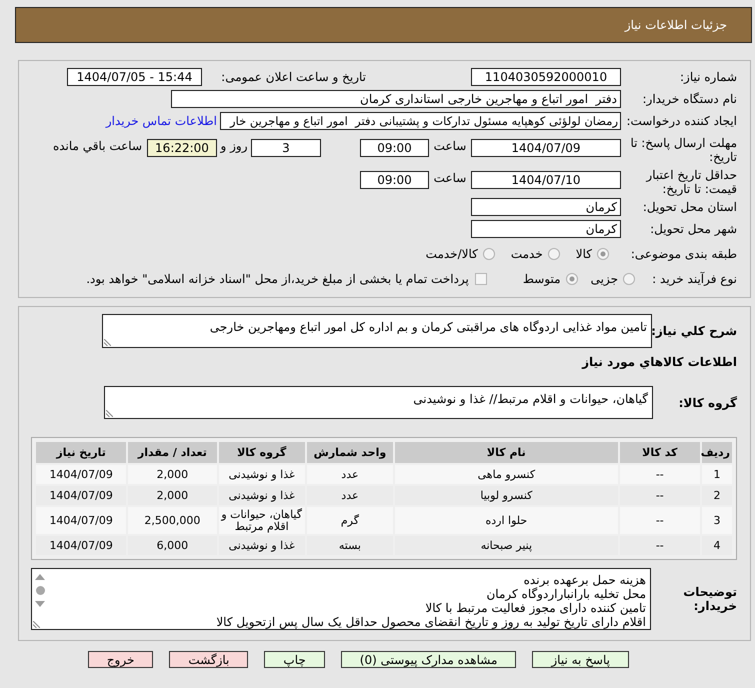  Describe the element at coordinates (708, 77) in the screenshot. I see `field-label: شماره نیاز:` at that location.